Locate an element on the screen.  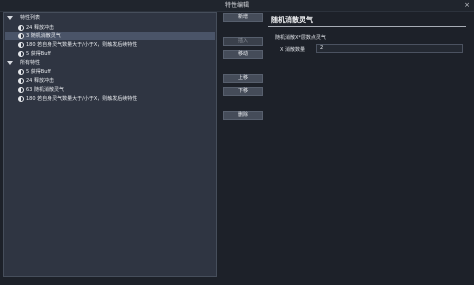
detail-description: 随机消散X*层数点灵气 is located at coordinates (300, 38).